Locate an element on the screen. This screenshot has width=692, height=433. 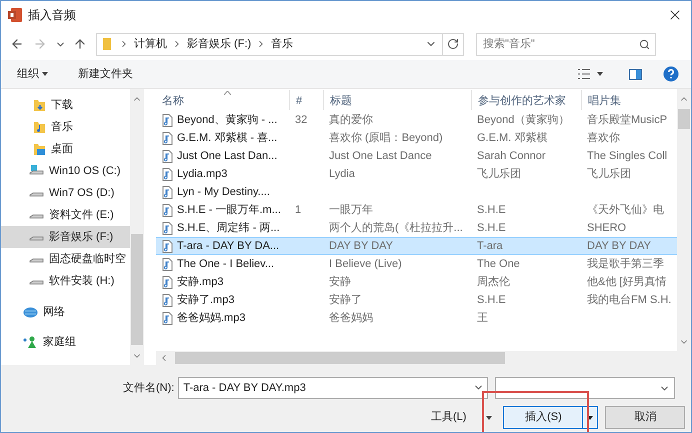
sidebar-item: Win7 OS (D:) is located at coordinates (65, 193).